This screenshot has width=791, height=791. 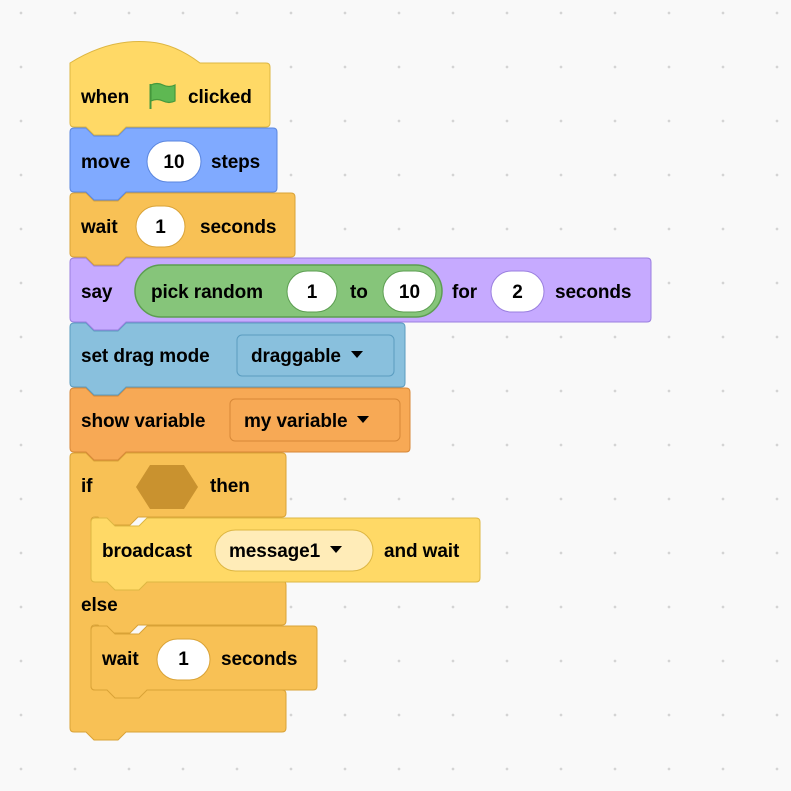 What do you see at coordinates (517, 293) in the screenshot?
I see `say-secs-value: 2` at bounding box center [517, 293].